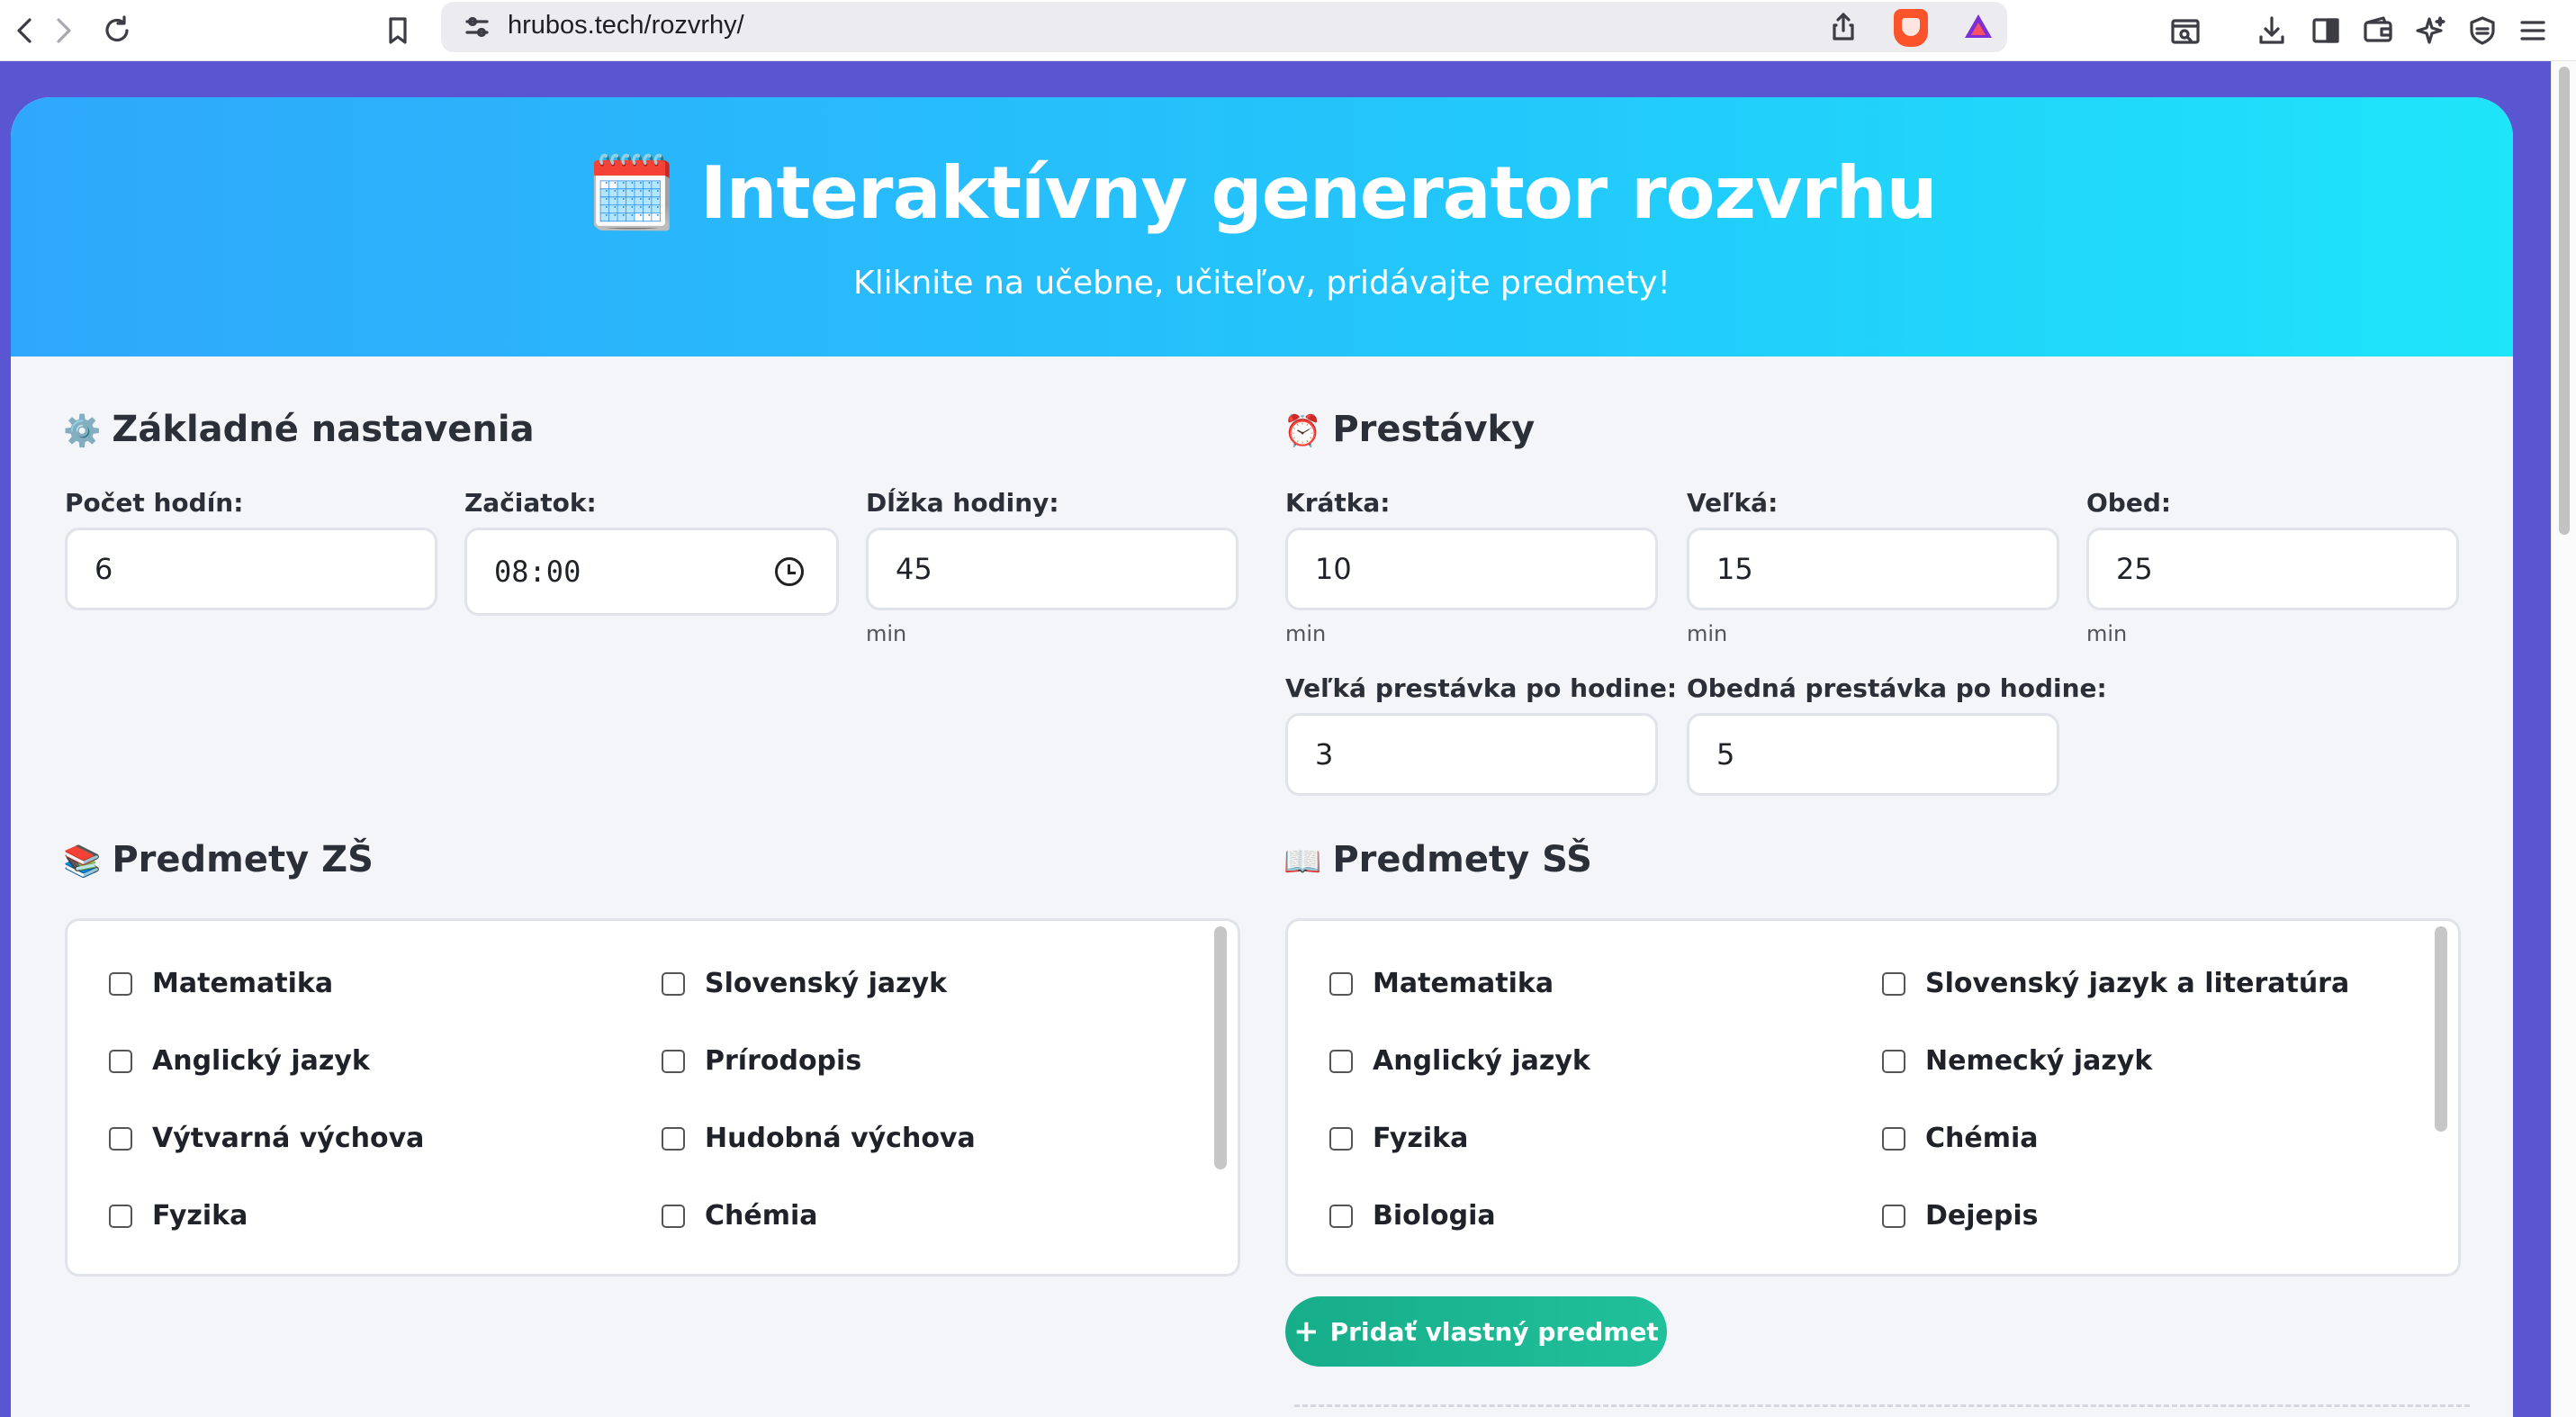  Describe the element at coordinates (200, 1216) in the screenshot. I see `zs-subject-label: Fyzika` at that location.